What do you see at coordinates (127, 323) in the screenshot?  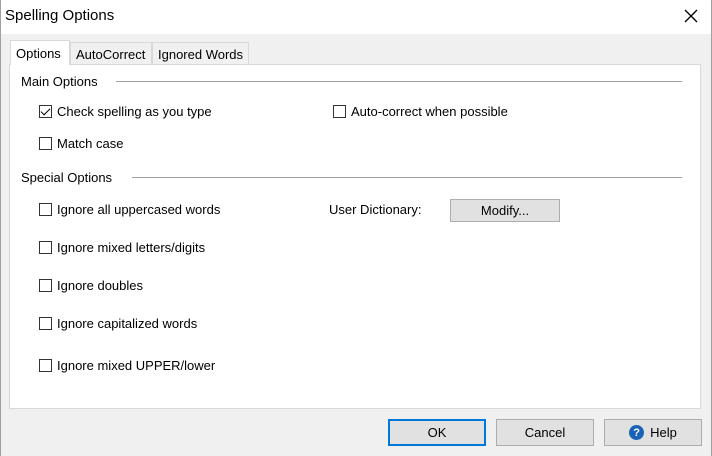 I see `ignore-capitalized-label: Ignore capitalized words` at bounding box center [127, 323].